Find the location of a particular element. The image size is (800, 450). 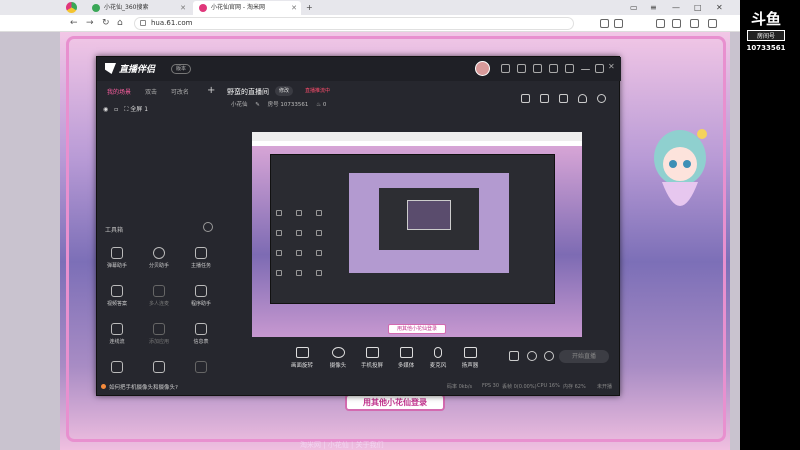

mail-icon is located at coordinates (505, 68).